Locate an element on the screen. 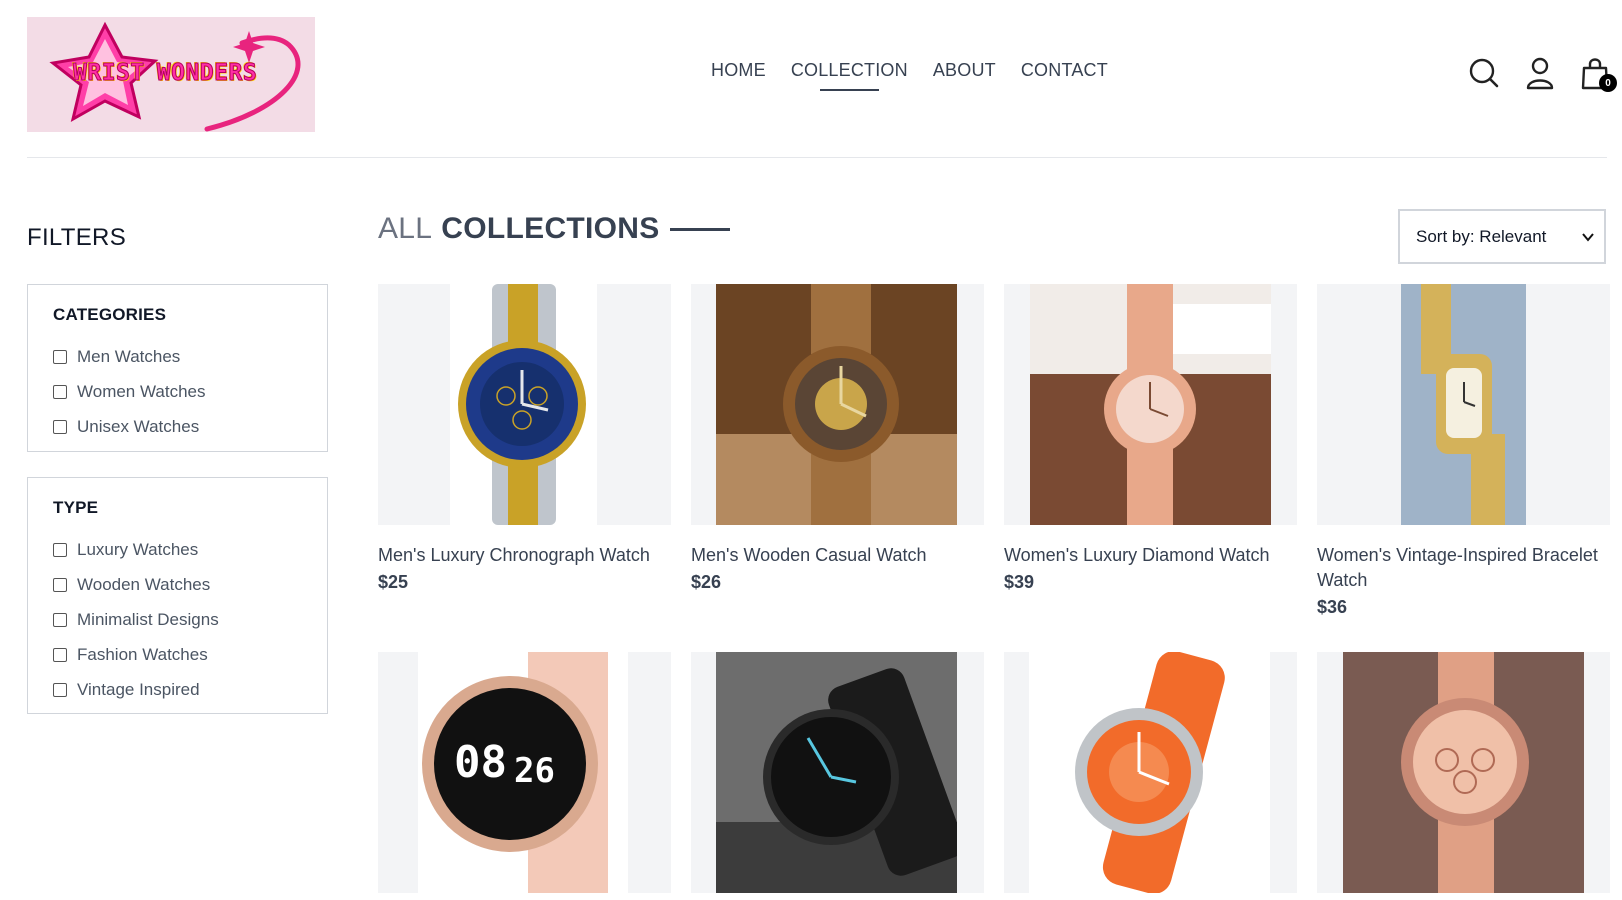 The width and height of the screenshot is (1622, 900). product-card: Women's Luxury Diamond Watch $39 is located at coordinates (1150, 438).